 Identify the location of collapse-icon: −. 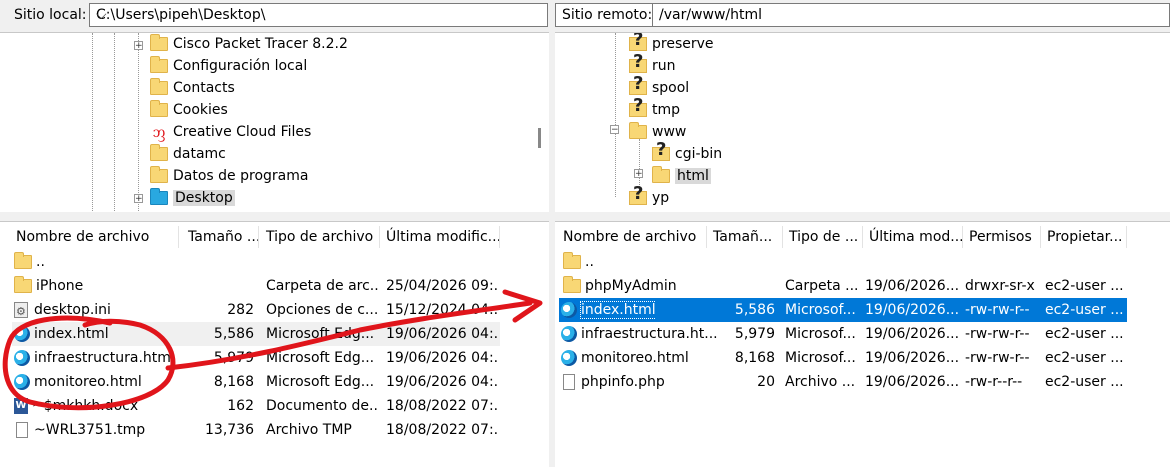
(614, 130).